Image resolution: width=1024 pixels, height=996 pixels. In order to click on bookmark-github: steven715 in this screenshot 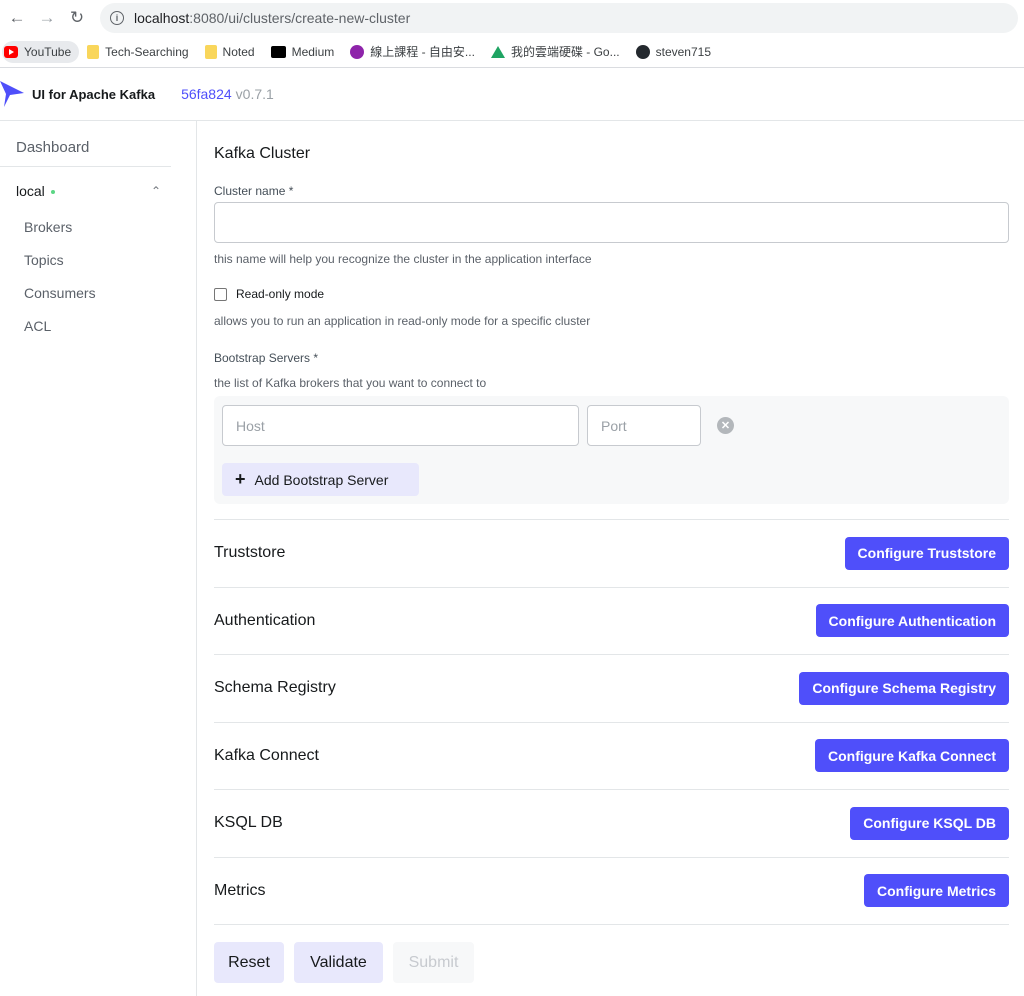, I will do `click(676, 52)`.